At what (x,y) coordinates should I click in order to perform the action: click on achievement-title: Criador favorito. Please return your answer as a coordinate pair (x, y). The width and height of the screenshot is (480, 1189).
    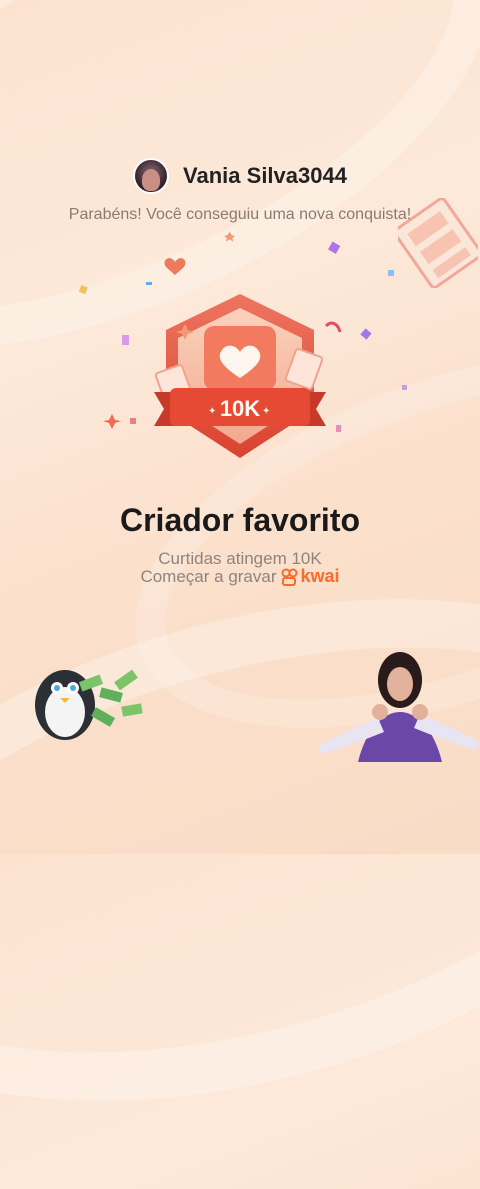
    Looking at the image, I should click on (240, 520).